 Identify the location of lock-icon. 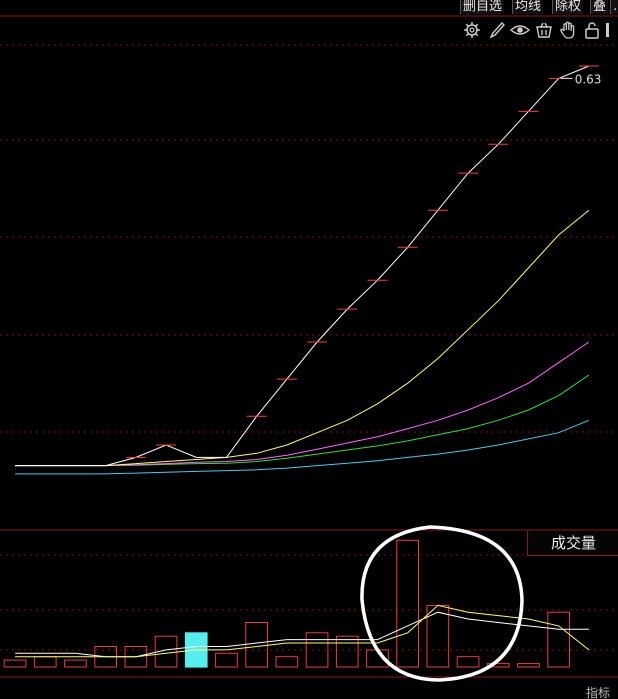
(592, 30).